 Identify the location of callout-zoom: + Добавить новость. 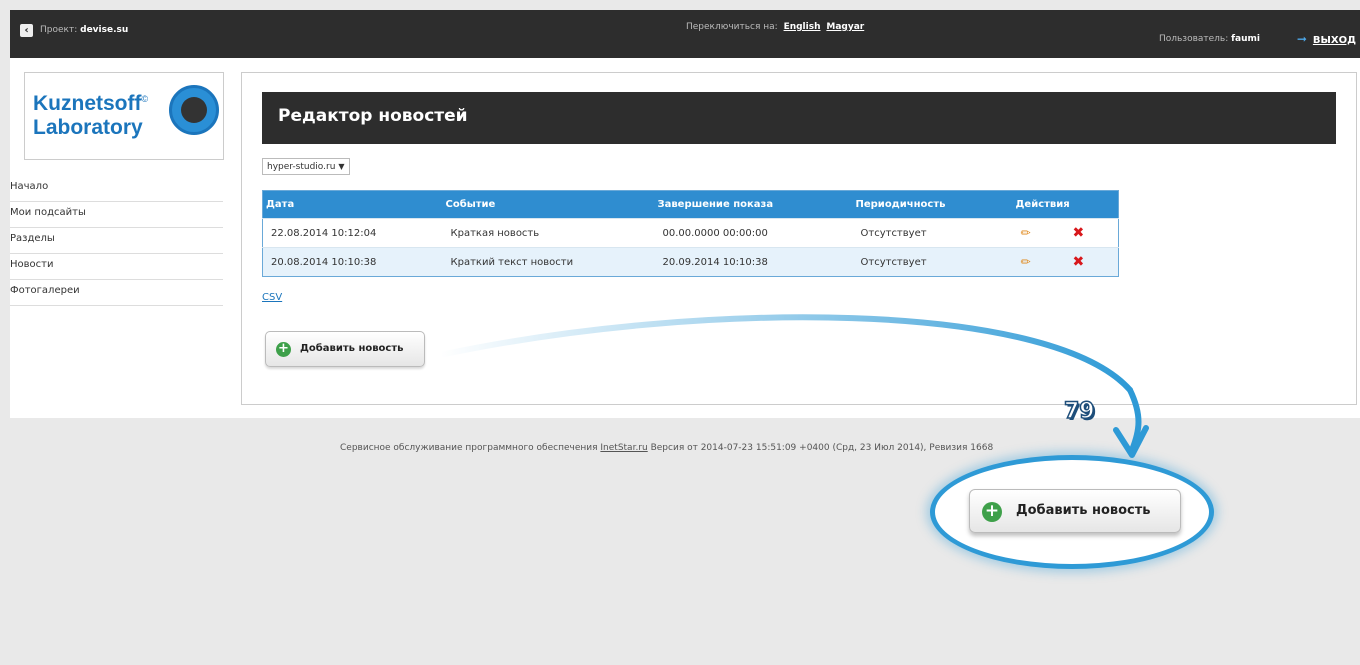
(1072, 512).